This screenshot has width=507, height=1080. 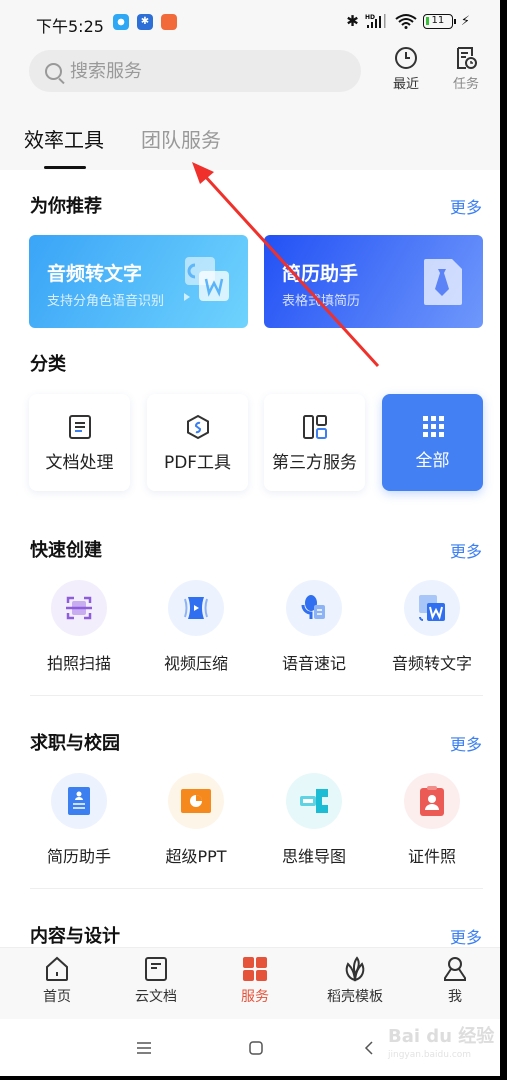 What do you see at coordinates (455, 969) in the screenshot?
I see `profile-icon` at bounding box center [455, 969].